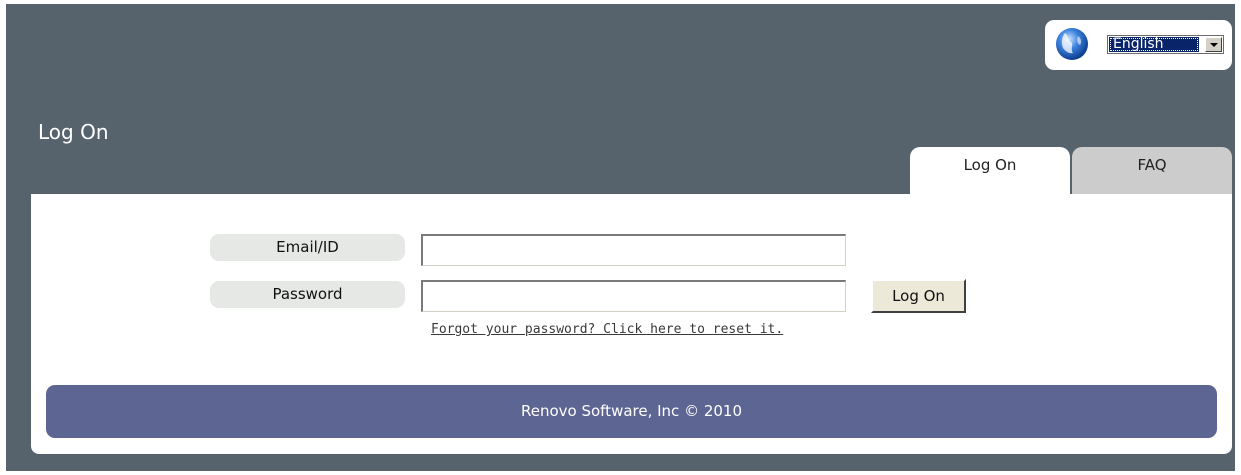  I want to click on tab-log-on: Log On, so click(990, 171).